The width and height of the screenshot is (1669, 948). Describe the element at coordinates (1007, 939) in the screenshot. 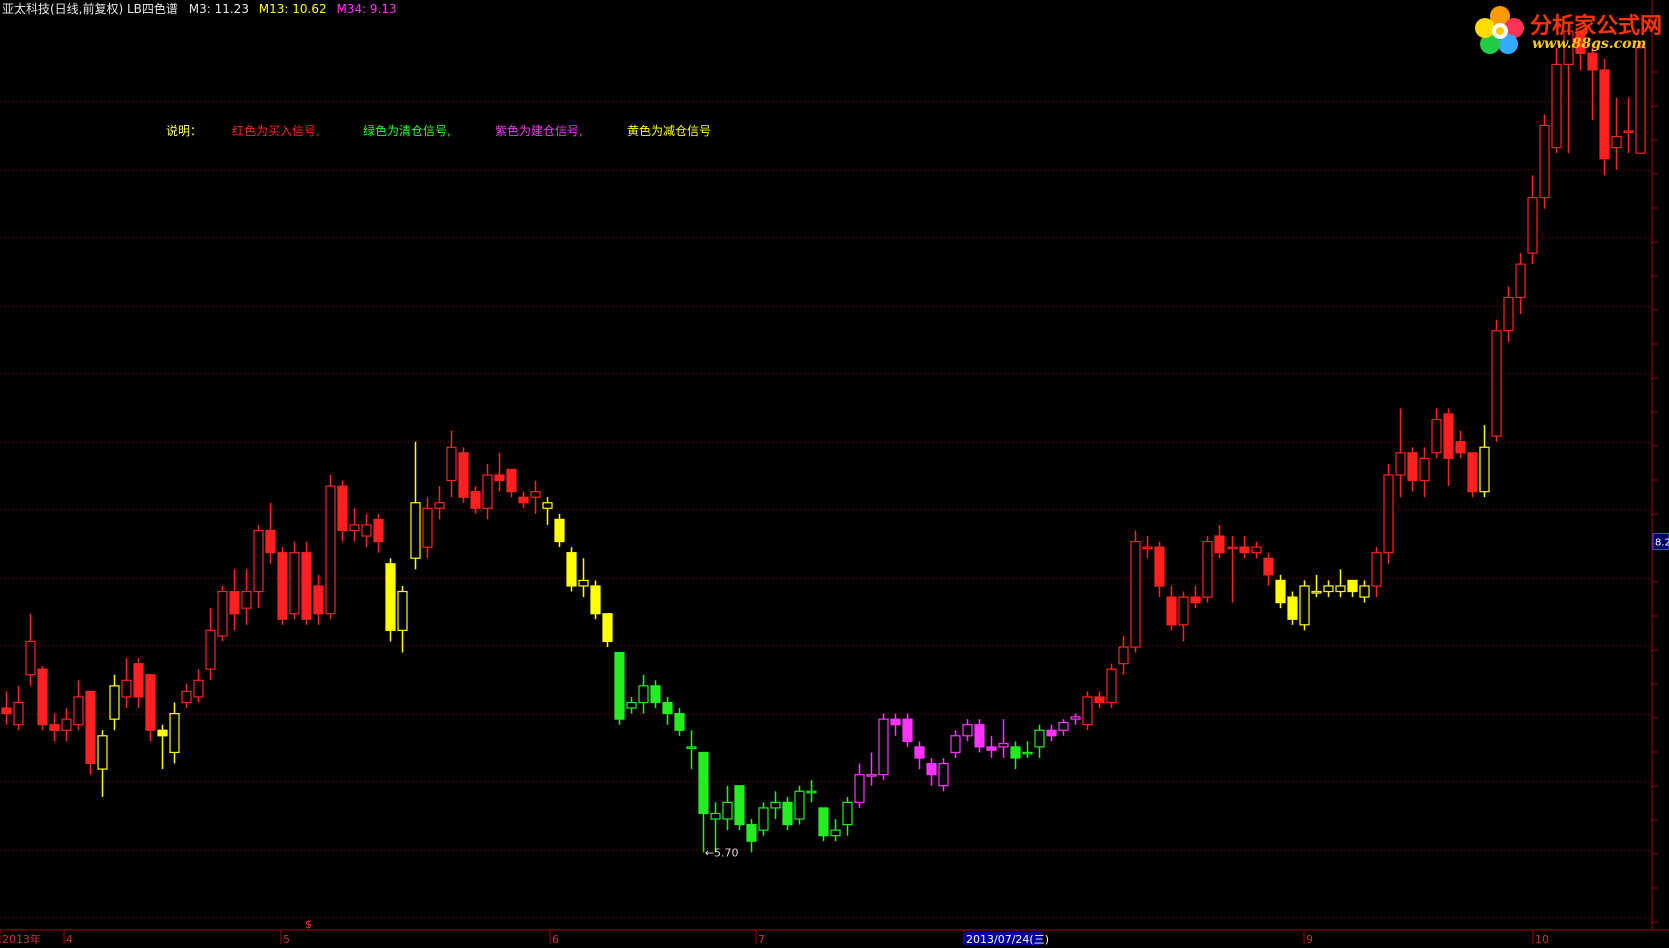

I see `time-axis-label: 2013/07/24(三)` at that location.